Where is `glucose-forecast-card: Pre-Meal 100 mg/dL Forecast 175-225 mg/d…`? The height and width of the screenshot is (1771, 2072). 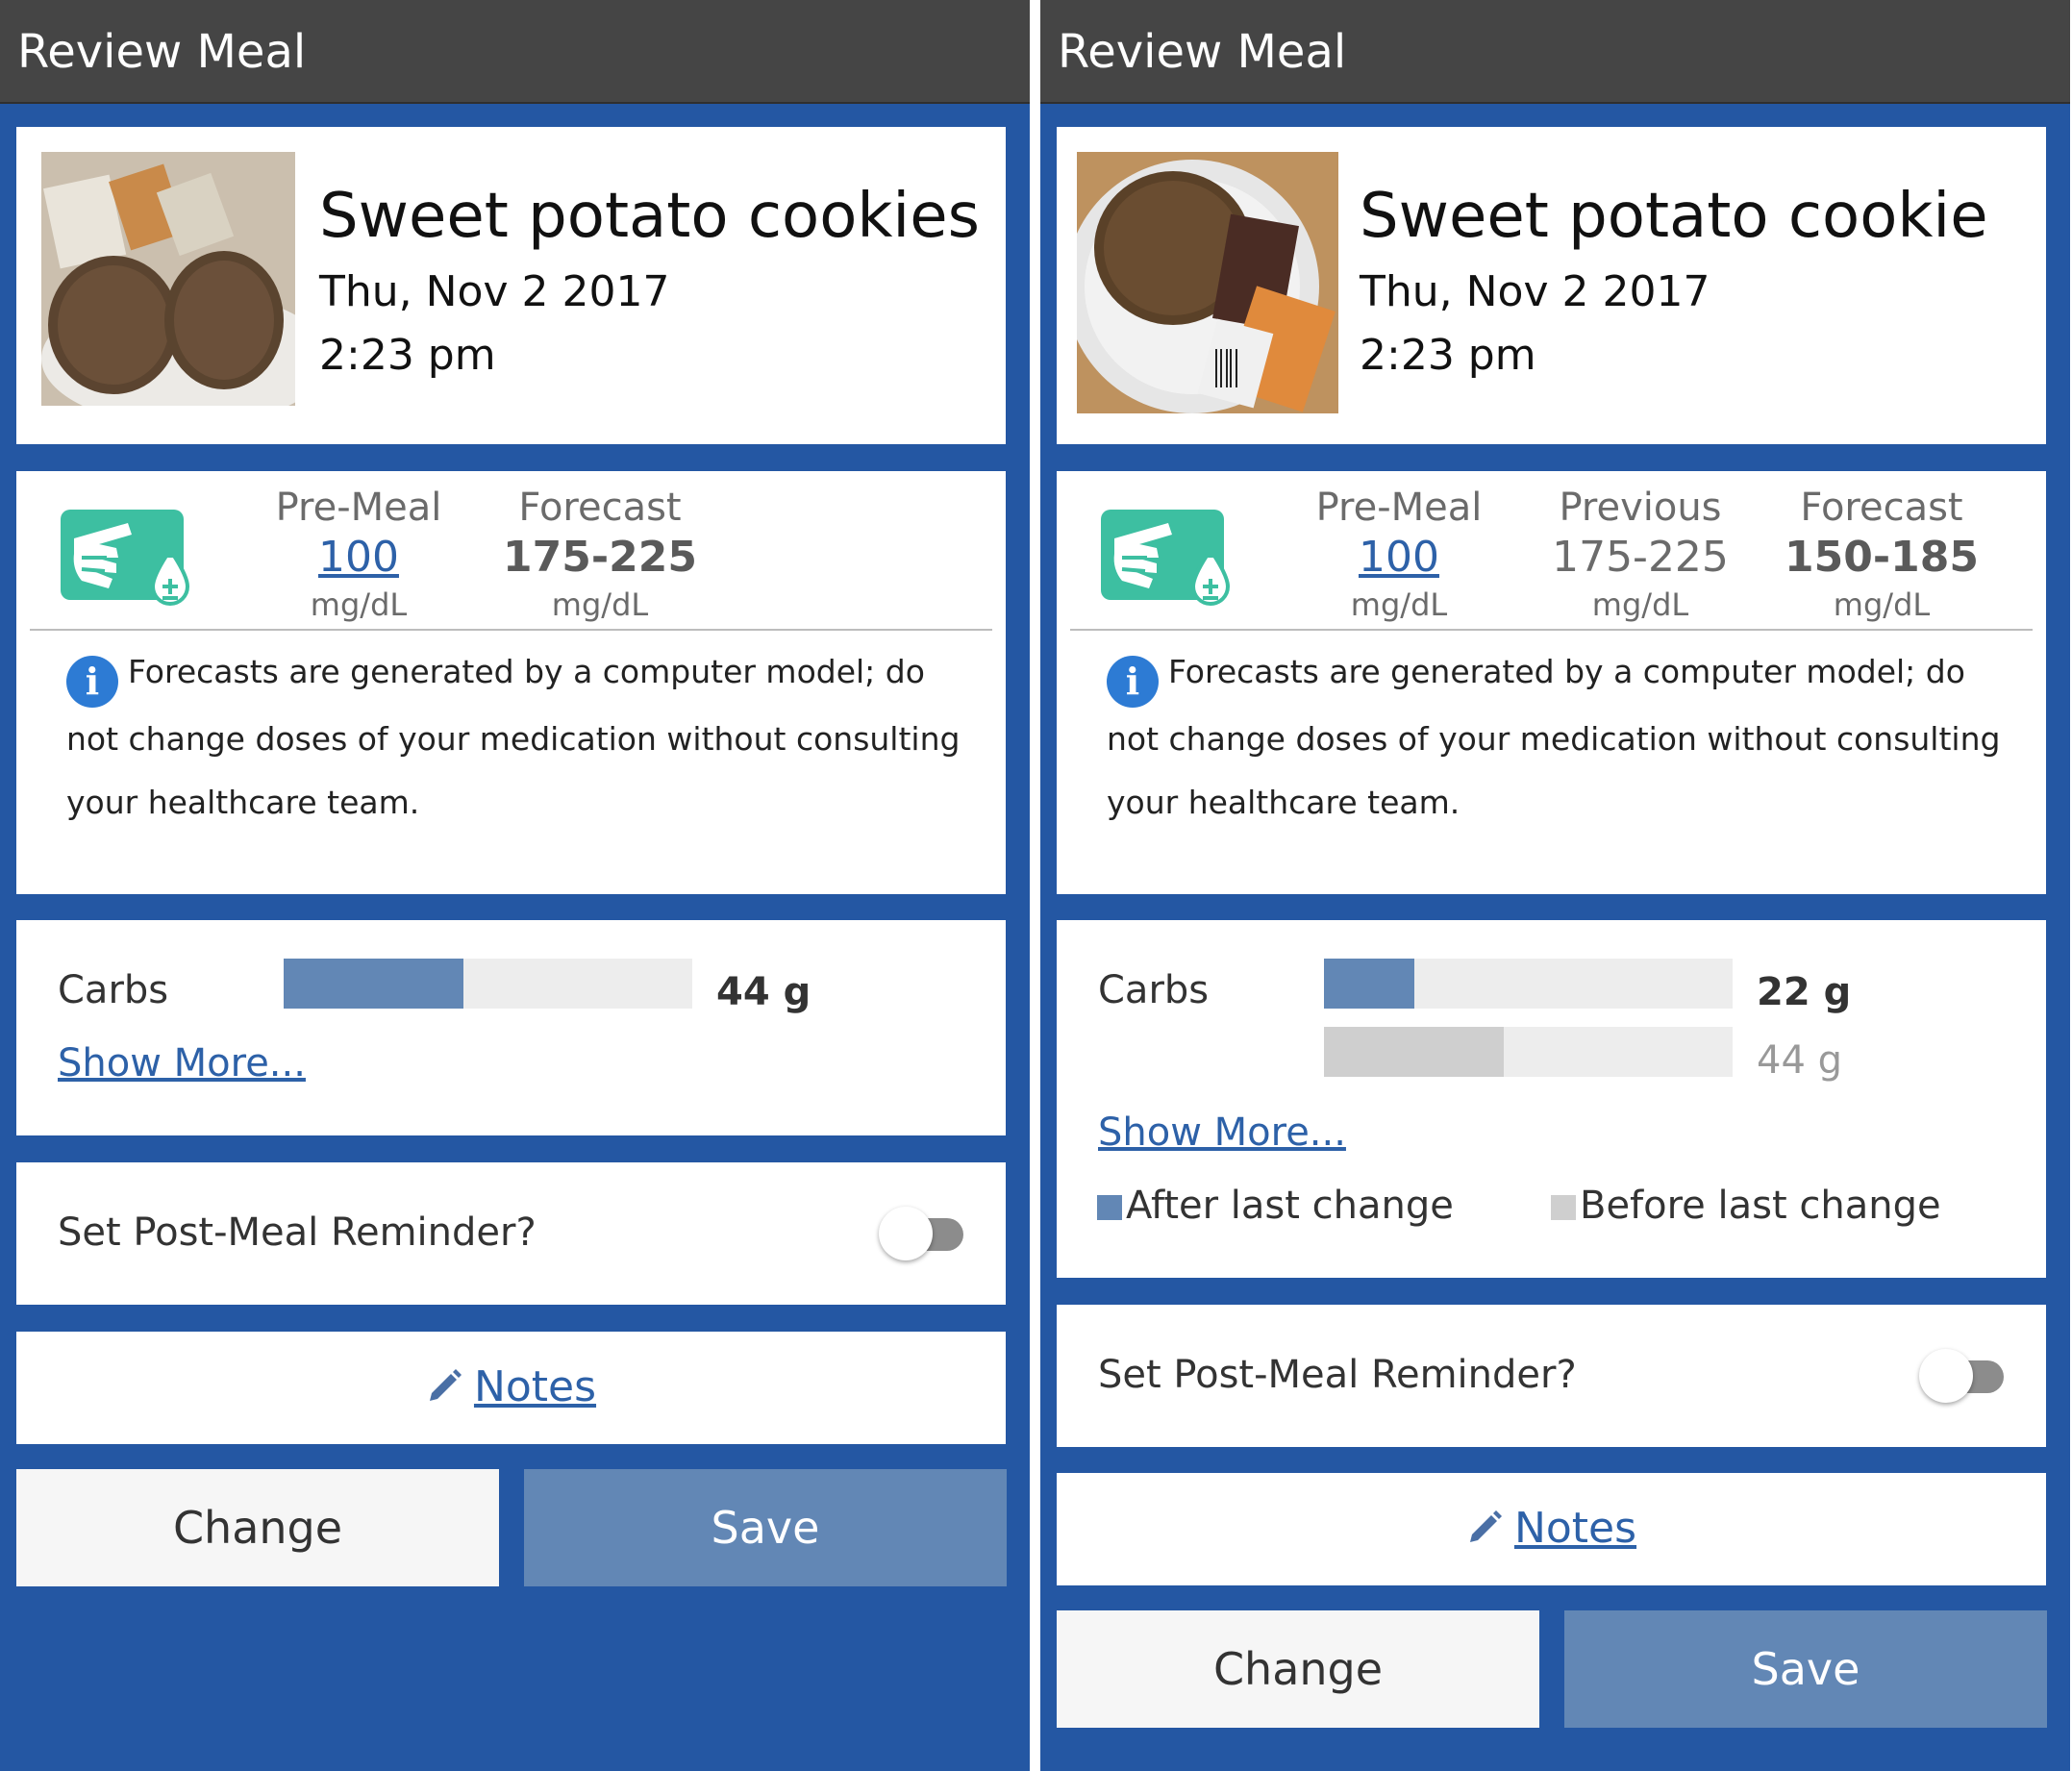 glucose-forecast-card: Pre-Meal 100 mg/dL Forecast 175-225 mg/d… is located at coordinates (511, 683).